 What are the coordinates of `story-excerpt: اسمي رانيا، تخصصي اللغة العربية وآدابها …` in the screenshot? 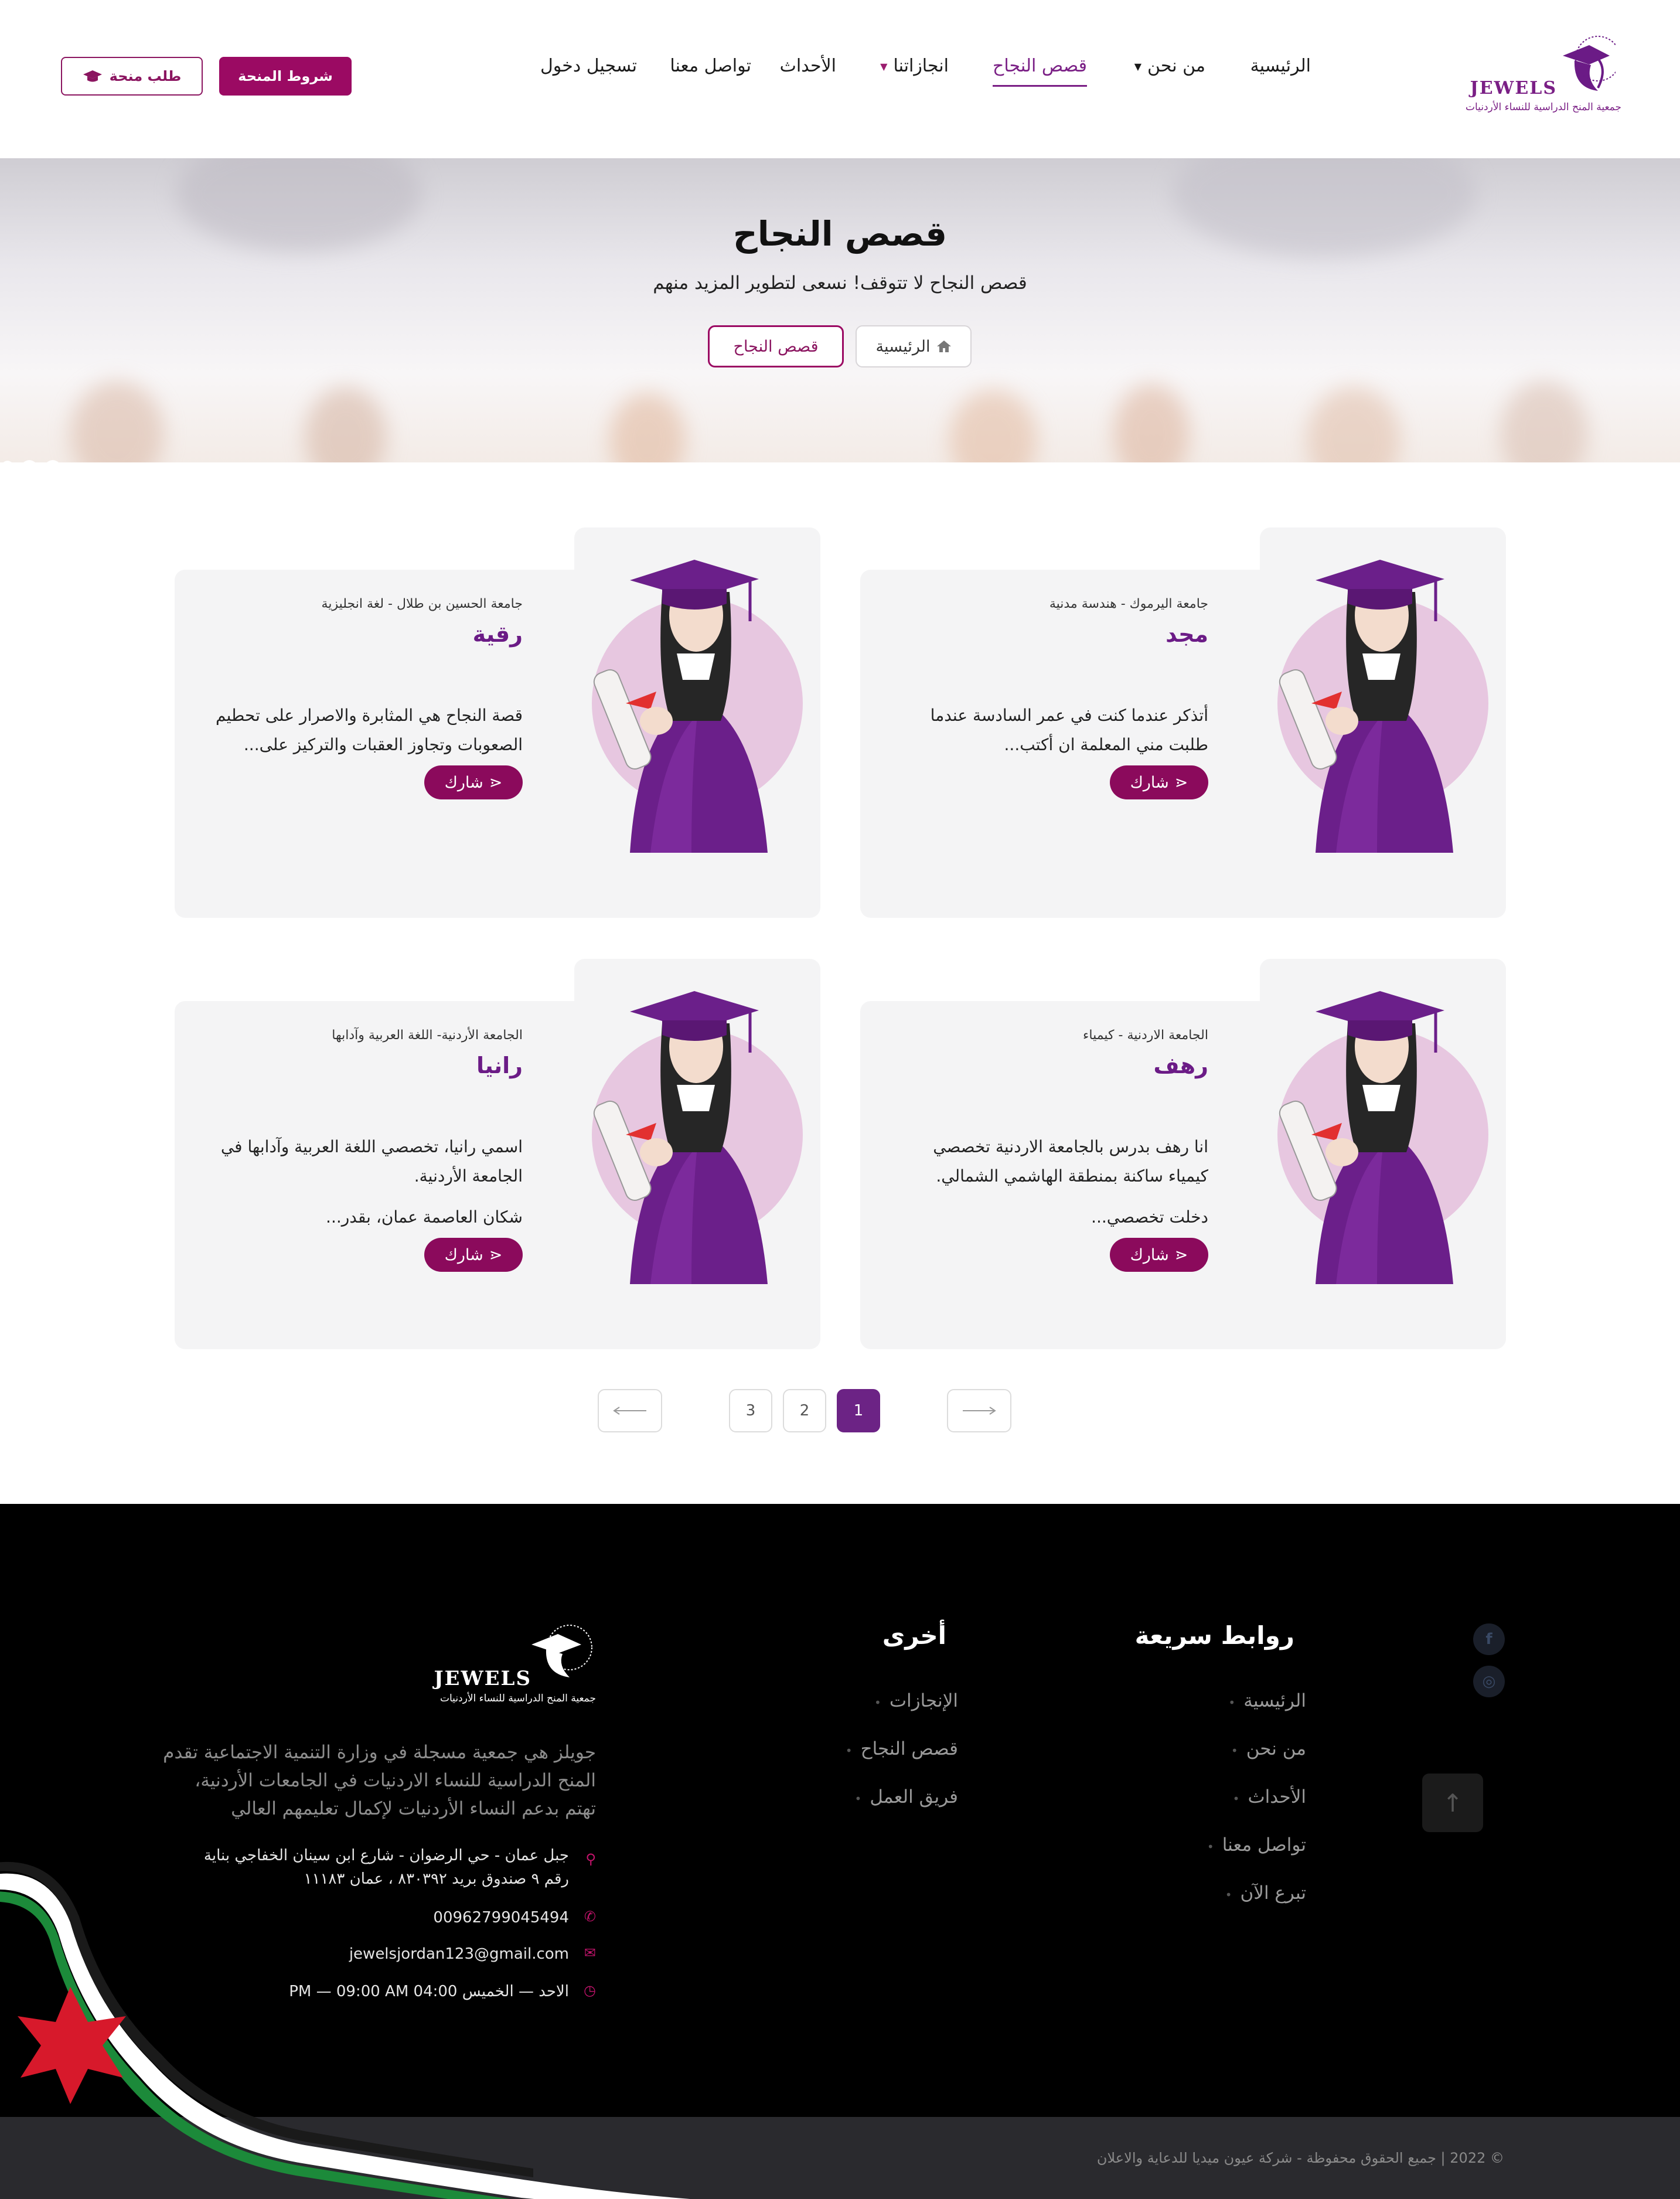 It's located at (364, 1182).